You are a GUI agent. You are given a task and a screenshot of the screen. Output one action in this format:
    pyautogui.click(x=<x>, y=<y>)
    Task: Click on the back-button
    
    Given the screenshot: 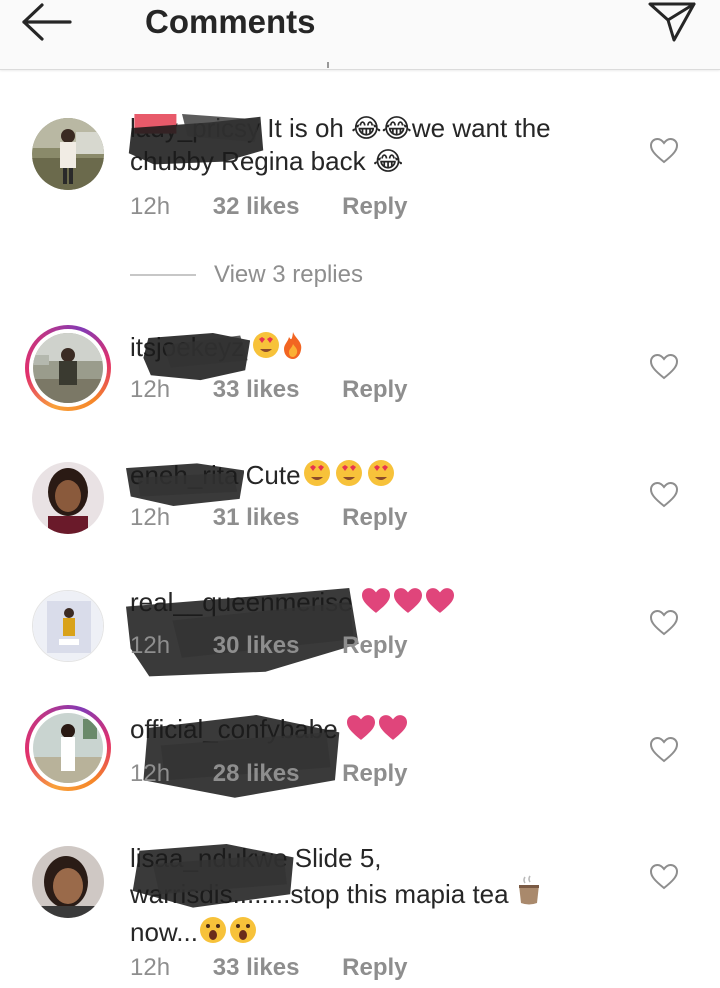 What is the action you would take?
    pyautogui.click(x=48, y=22)
    